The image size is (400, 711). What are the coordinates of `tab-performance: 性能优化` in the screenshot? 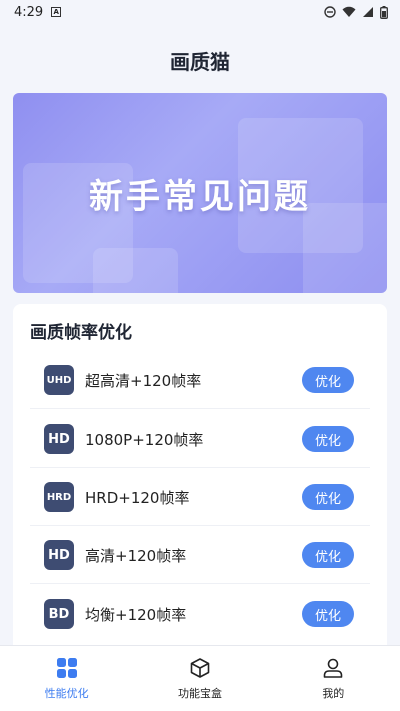 It's located at (66, 678).